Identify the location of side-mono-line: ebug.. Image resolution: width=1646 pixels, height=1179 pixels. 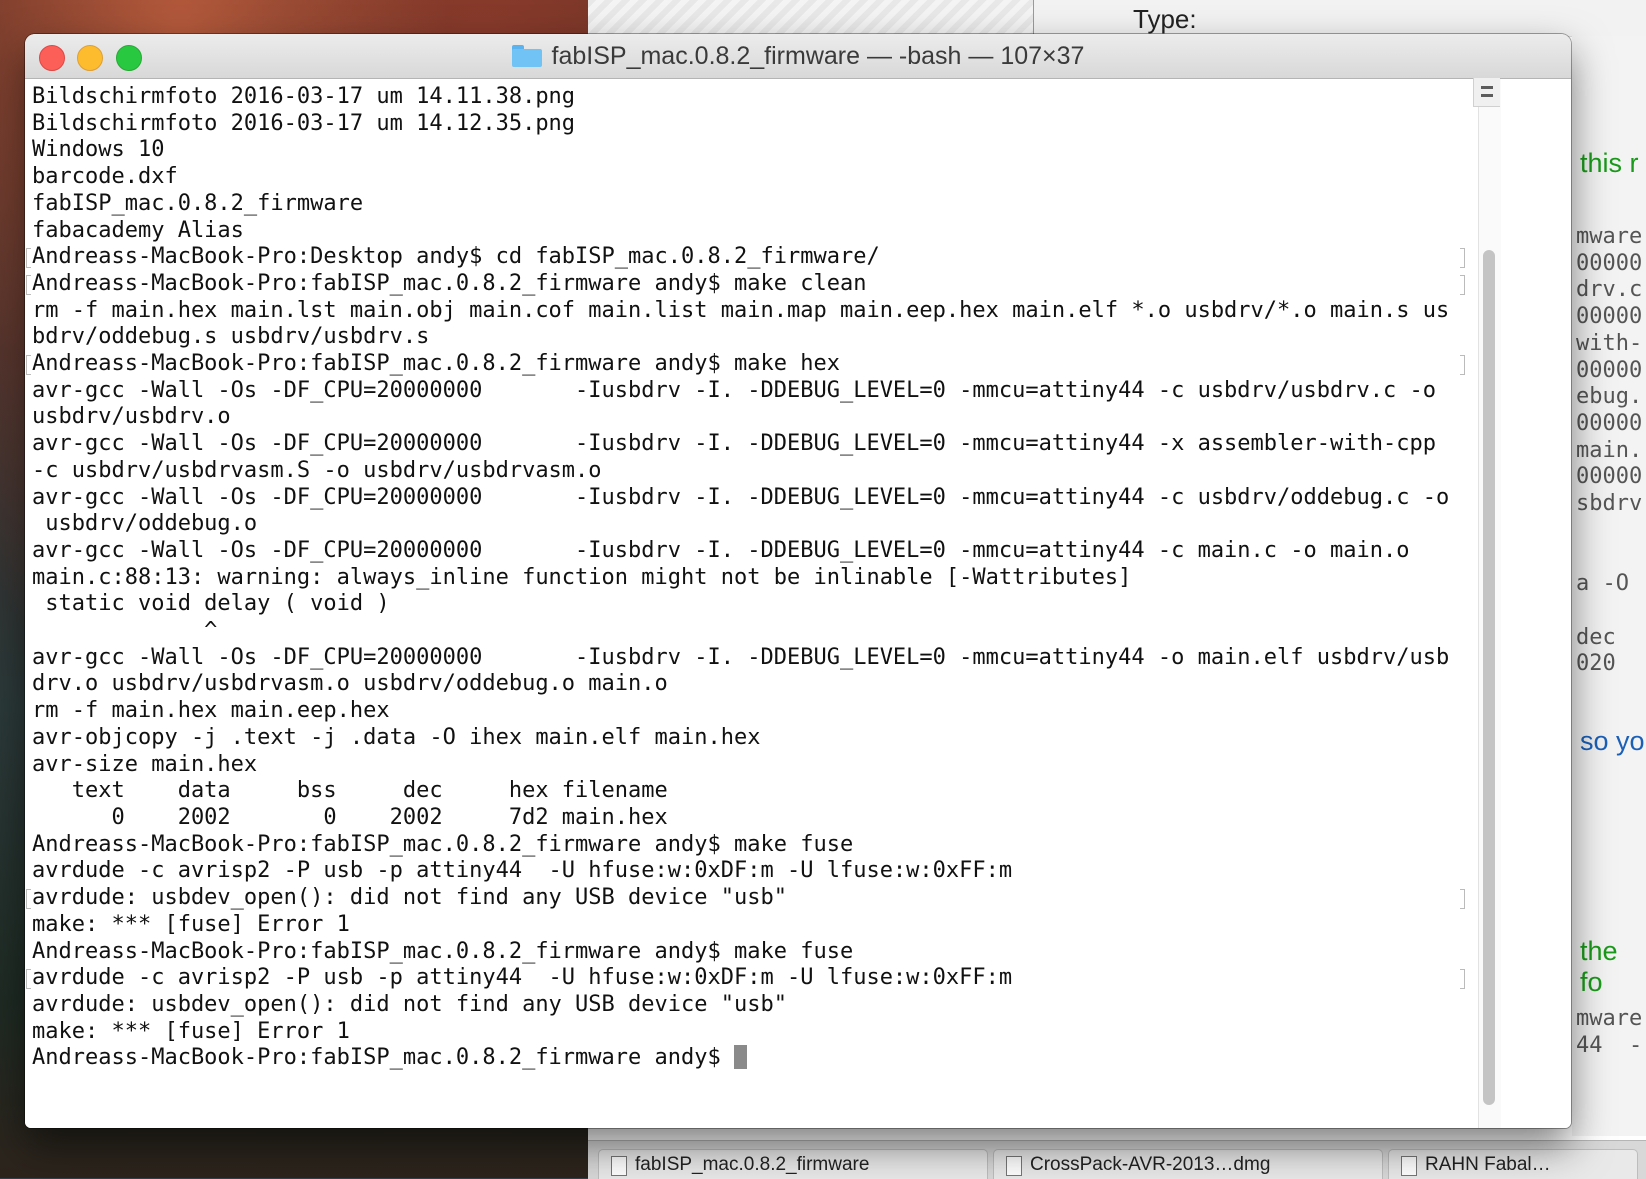
(1609, 397).